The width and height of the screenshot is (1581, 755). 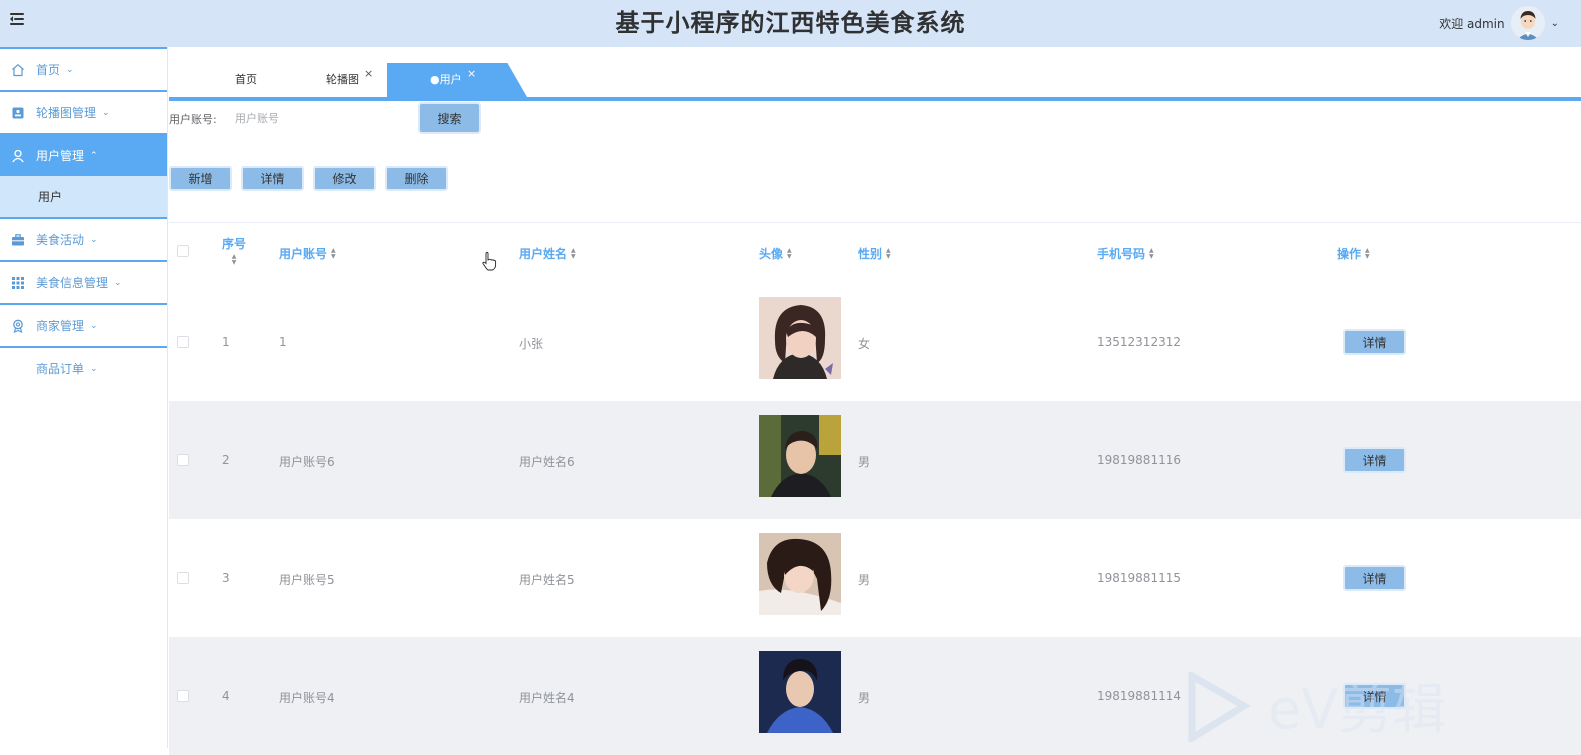 What do you see at coordinates (864, 344) in the screenshot?
I see `cell-gender: 女` at bounding box center [864, 344].